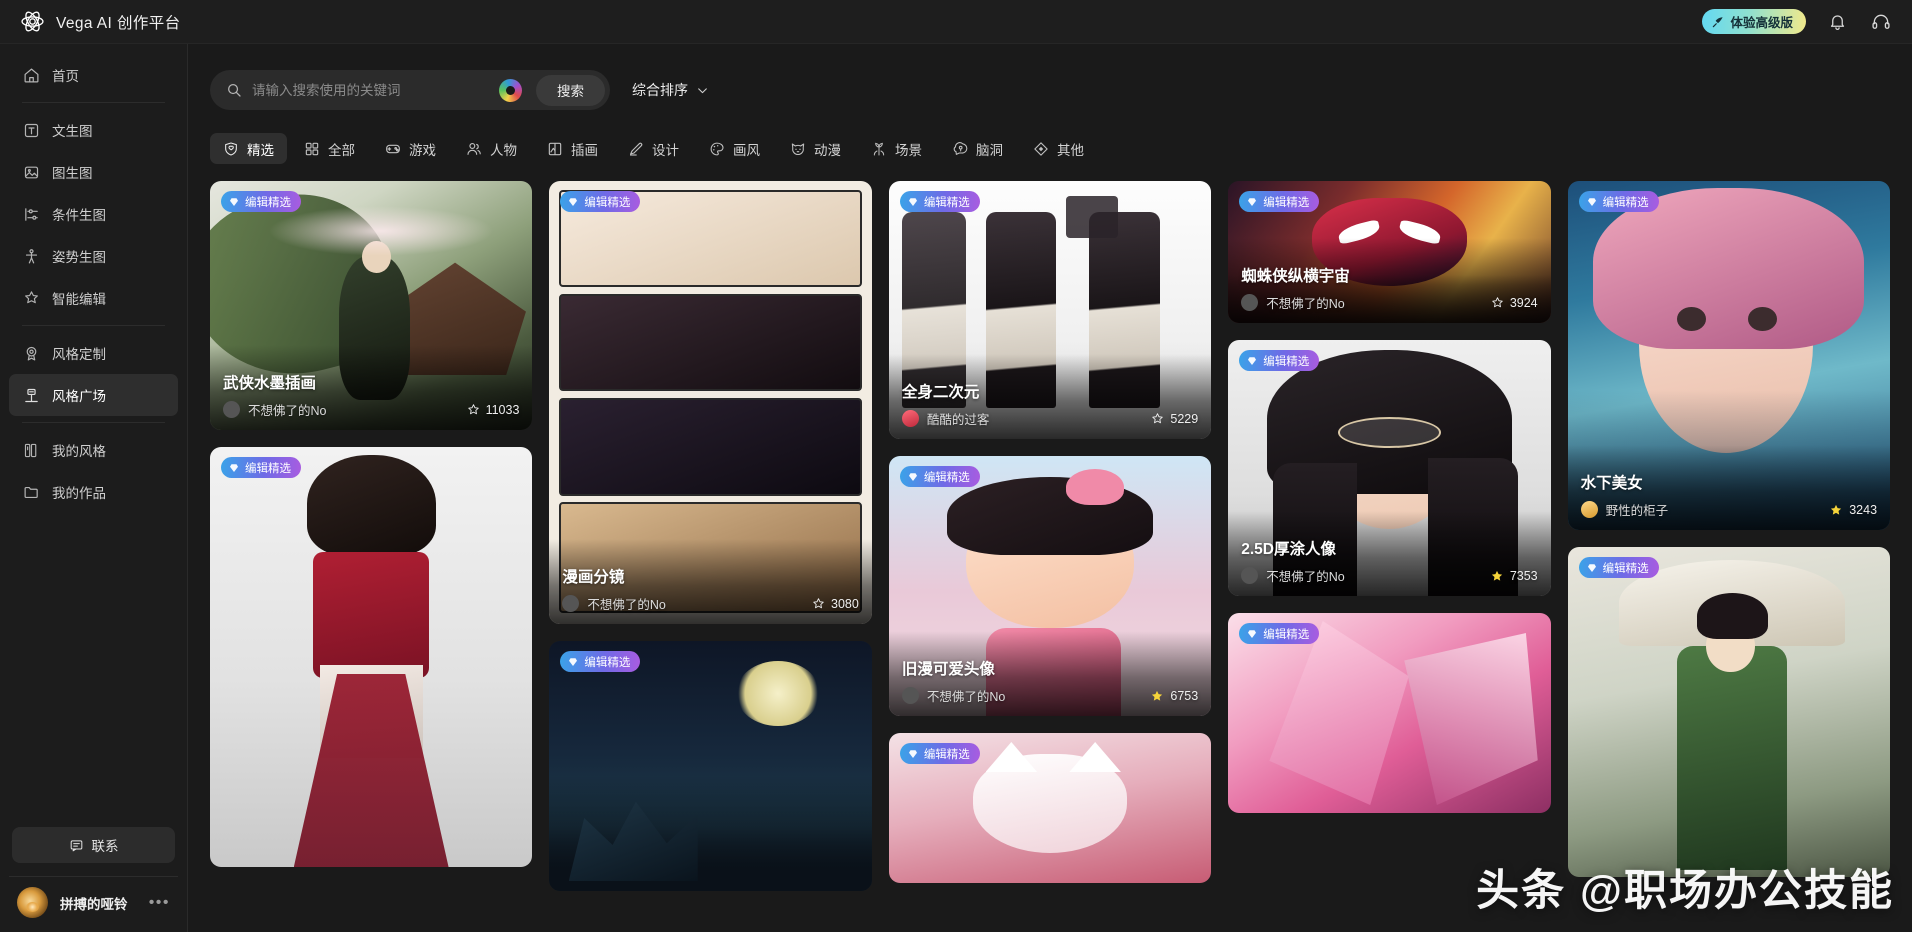 Image resolution: width=1912 pixels, height=932 pixels. I want to click on contact-button: 联系, so click(93, 845).